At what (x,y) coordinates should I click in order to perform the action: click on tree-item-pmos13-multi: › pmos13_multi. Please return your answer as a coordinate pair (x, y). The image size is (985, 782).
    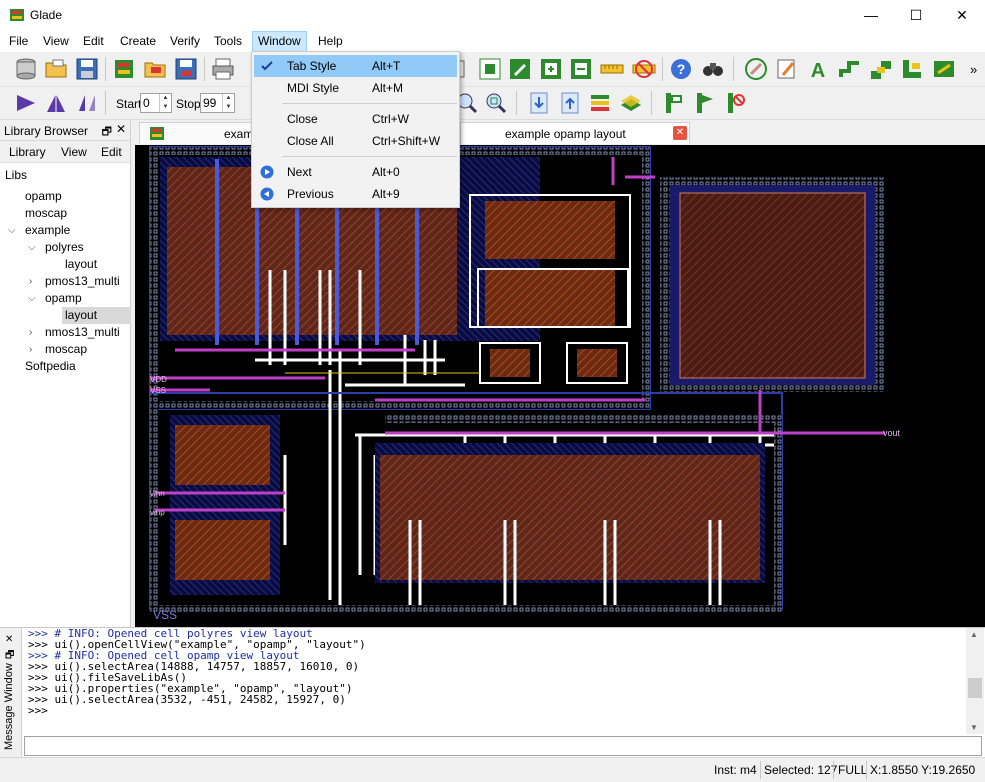
    Looking at the image, I should click on (65, 281).